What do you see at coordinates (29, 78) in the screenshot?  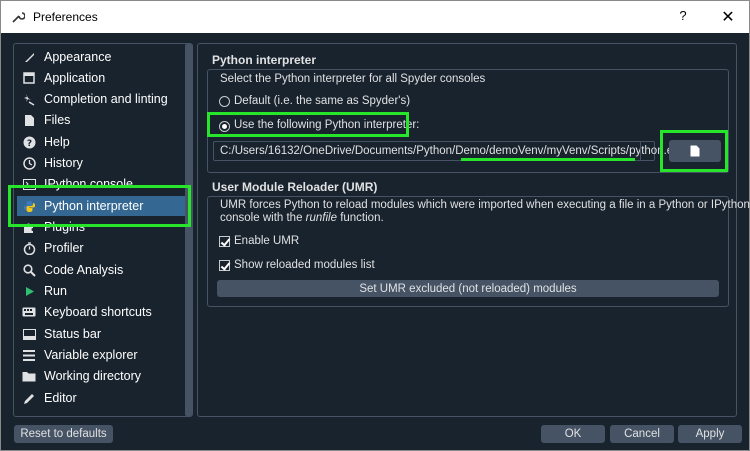 I see `window-icon` at bounding box center [29, 78].